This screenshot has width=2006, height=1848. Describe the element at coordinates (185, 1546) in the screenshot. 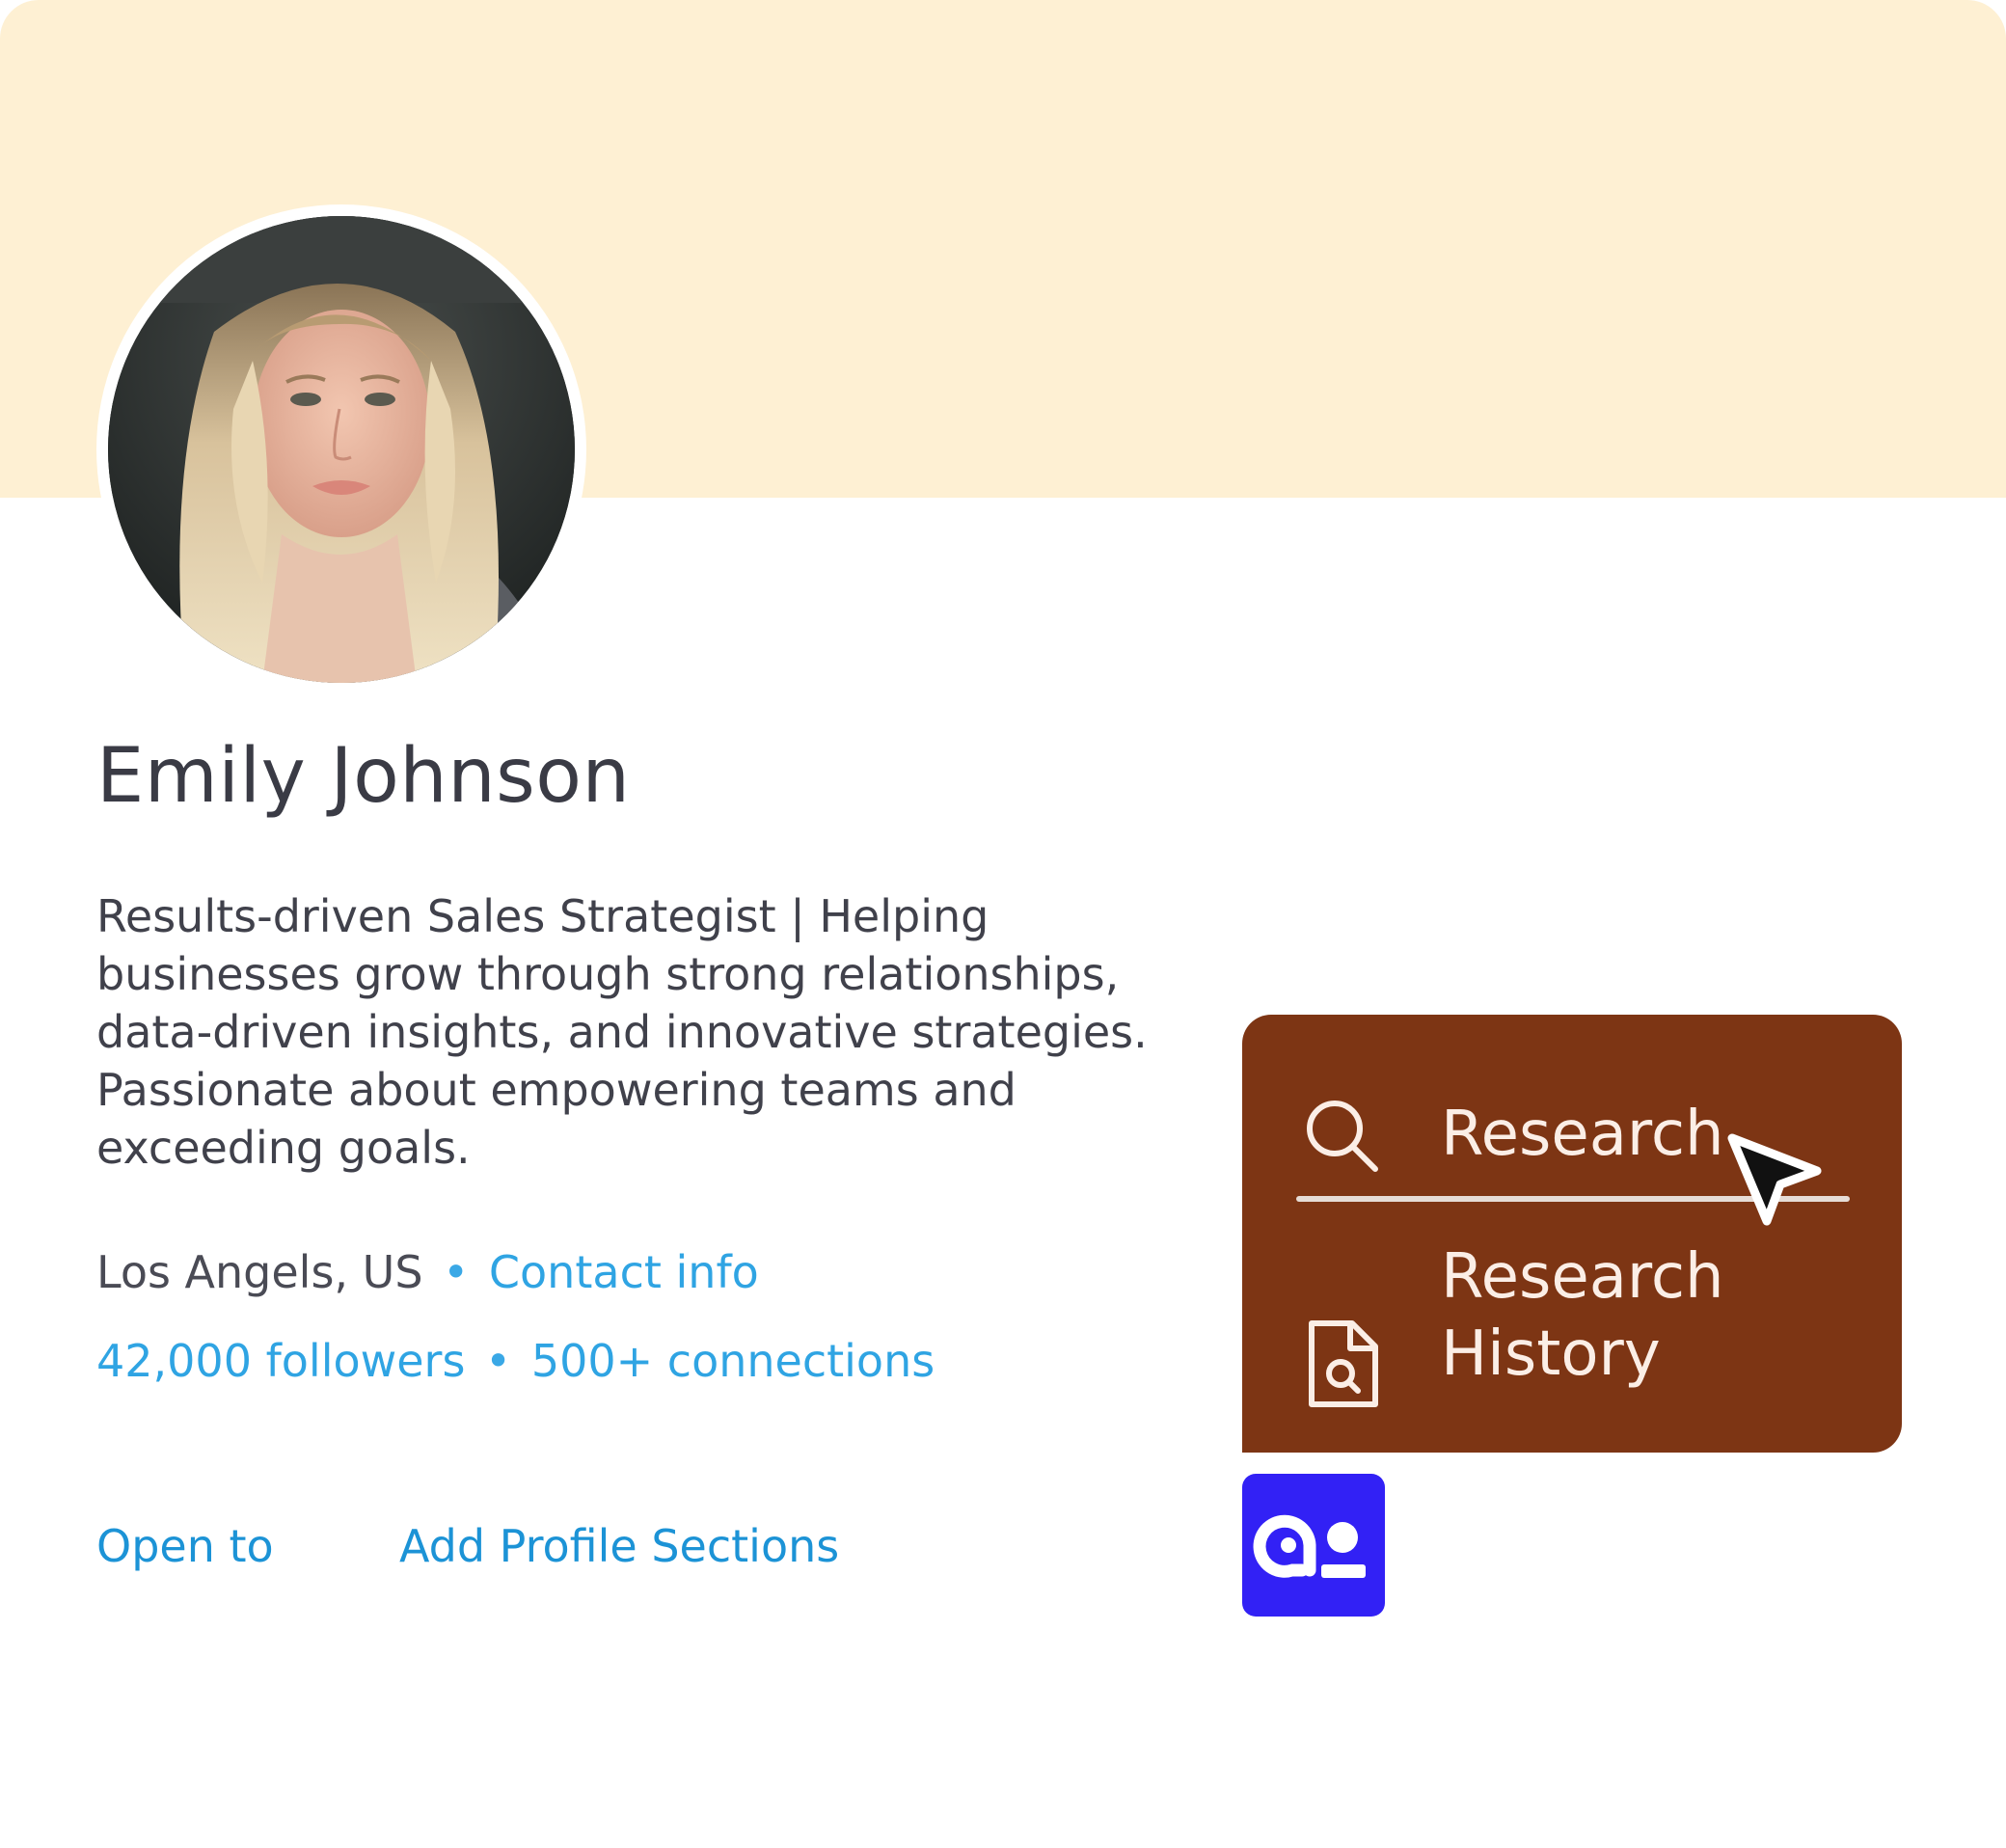

I see `open-to-button: Open to` at that location.